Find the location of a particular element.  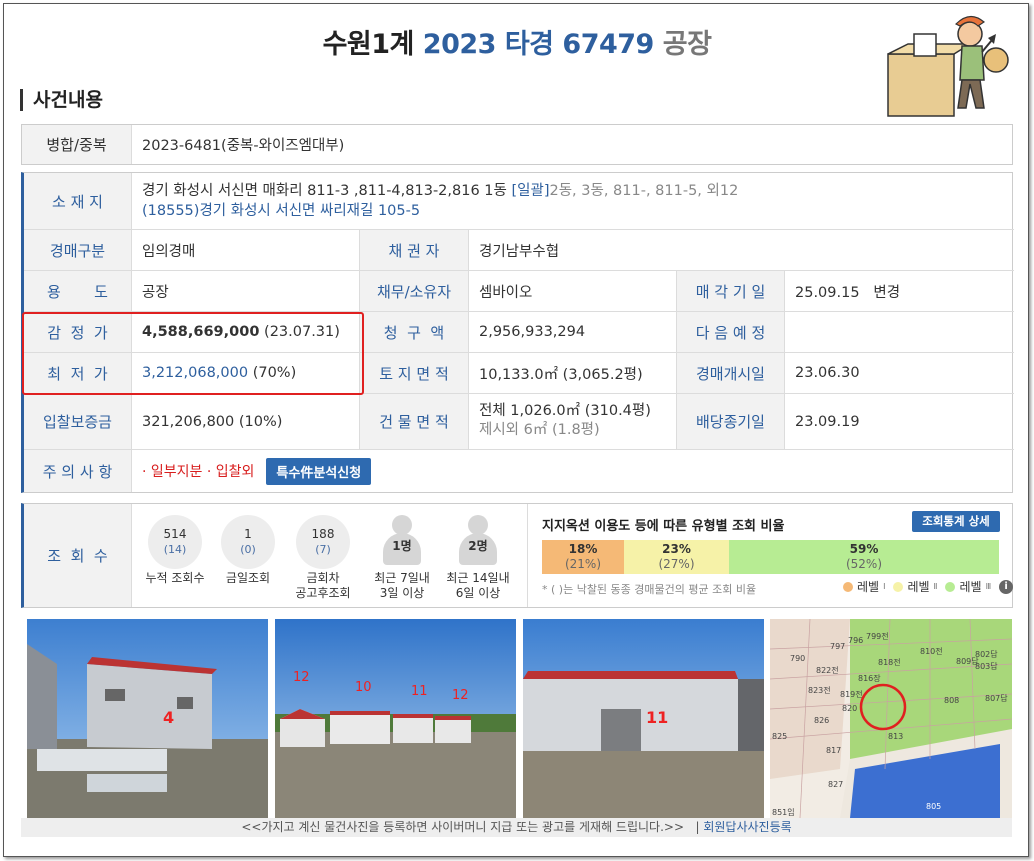

ratio-note: * ( )는 낙찰된 동종 경매물건의 평균 조회 비율 is located at coordinates (649, 589).